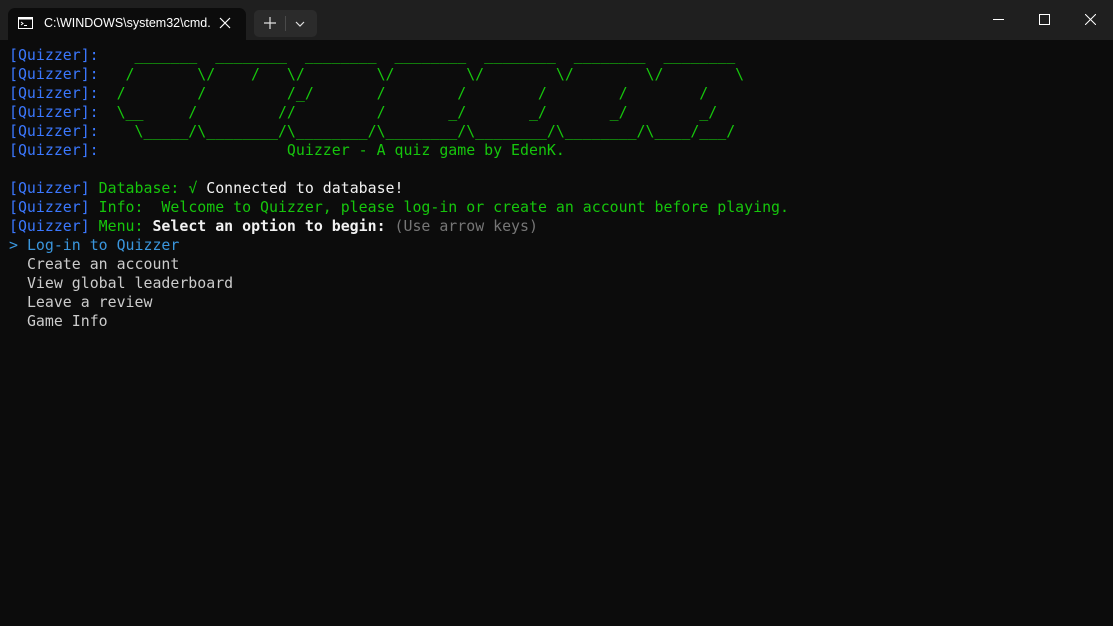 The image size is (1113, 626). I want to click on close-icon, so click(1090, 19).